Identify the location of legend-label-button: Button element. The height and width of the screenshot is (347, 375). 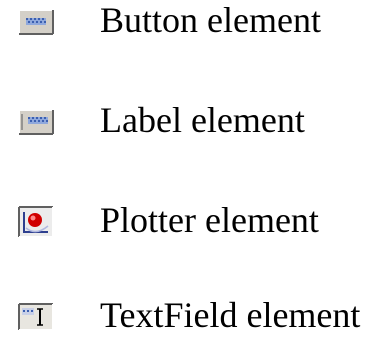
(210, 20).